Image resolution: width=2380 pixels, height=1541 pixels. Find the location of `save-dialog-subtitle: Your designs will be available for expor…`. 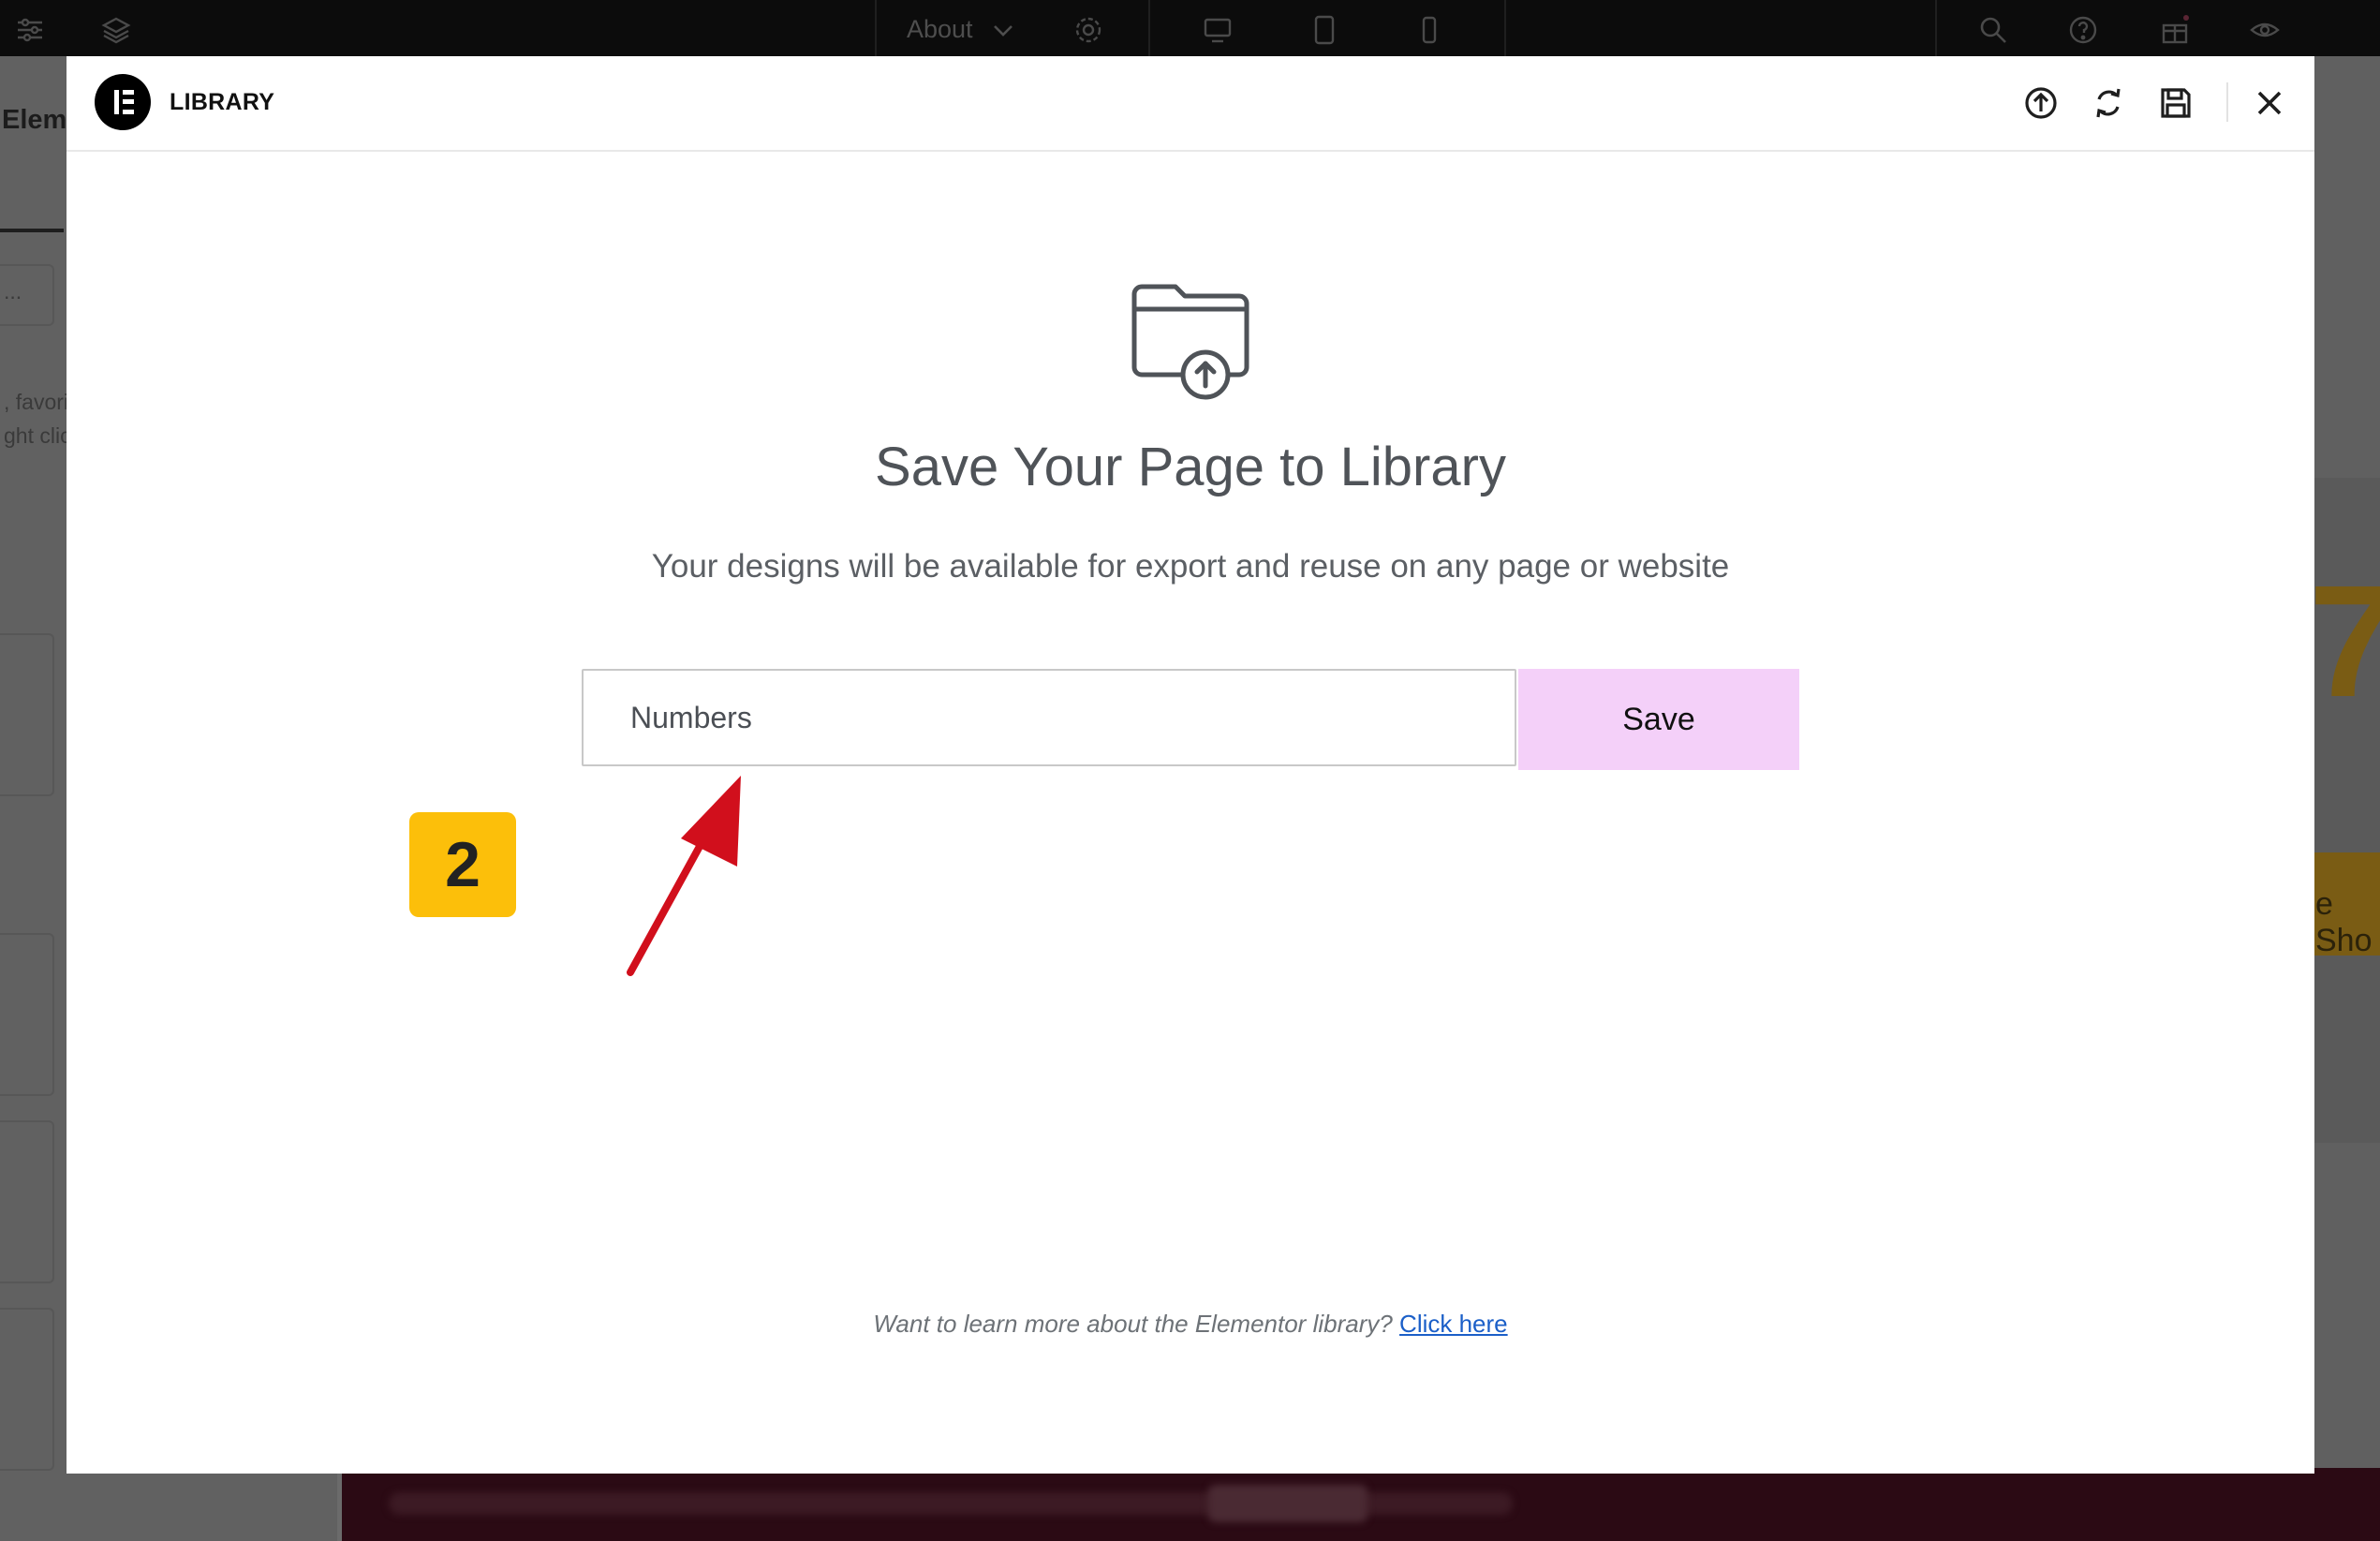

save-dialog-subtitle: Your designs will be available for expor… is located at coordinates (1190, 566).